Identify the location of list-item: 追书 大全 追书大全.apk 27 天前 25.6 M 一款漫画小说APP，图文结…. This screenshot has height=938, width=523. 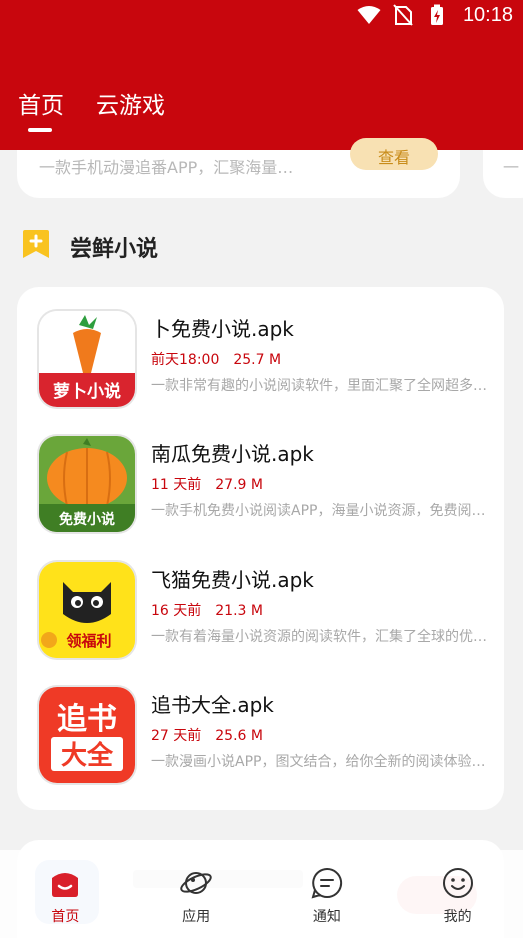
(269, 737).